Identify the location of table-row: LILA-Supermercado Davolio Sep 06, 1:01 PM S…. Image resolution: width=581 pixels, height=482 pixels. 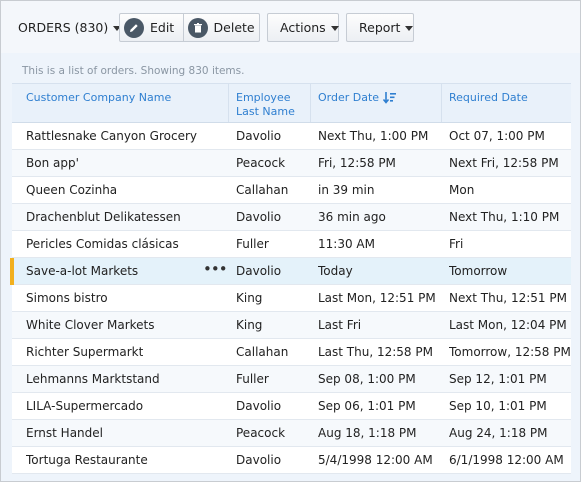
(291, 406).